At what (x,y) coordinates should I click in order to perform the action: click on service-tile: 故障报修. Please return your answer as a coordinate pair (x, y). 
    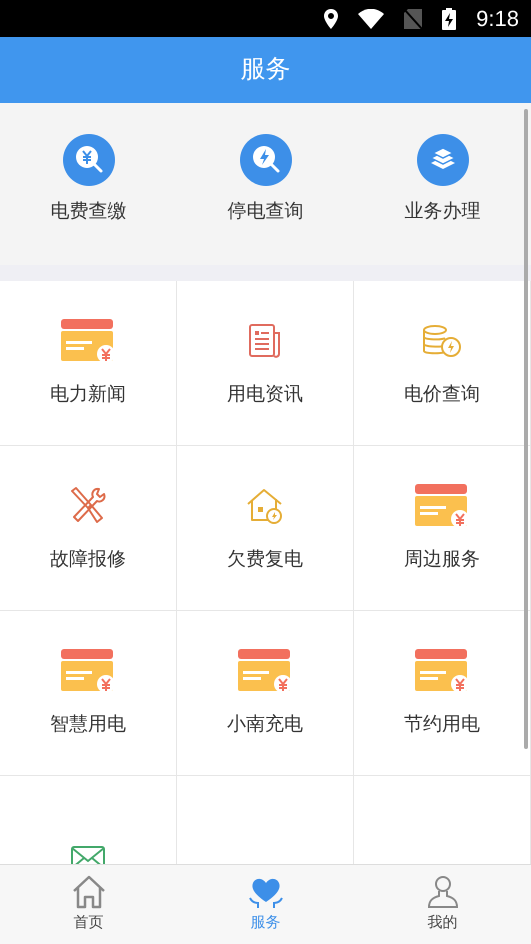
    Looking at the image, I should click on (88, 528).